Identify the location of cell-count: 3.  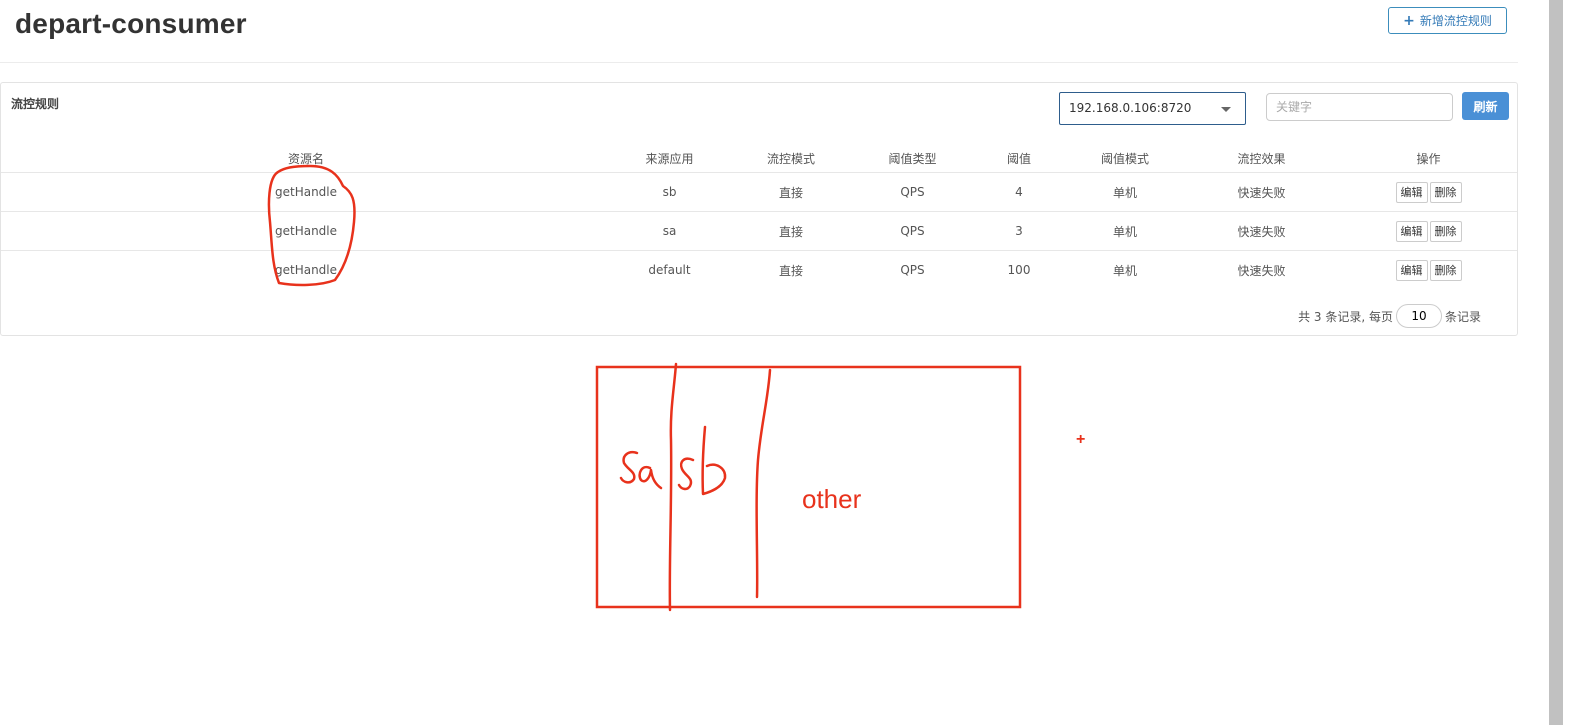
(1019, 231).